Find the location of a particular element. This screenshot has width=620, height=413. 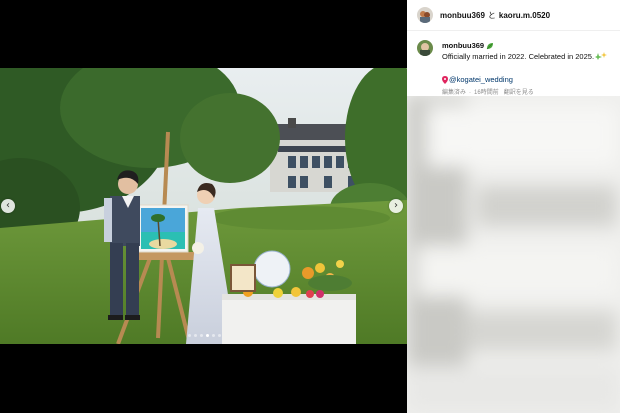

header-username-2: kaoru.m.0520 is located at coordinates (524, 15).